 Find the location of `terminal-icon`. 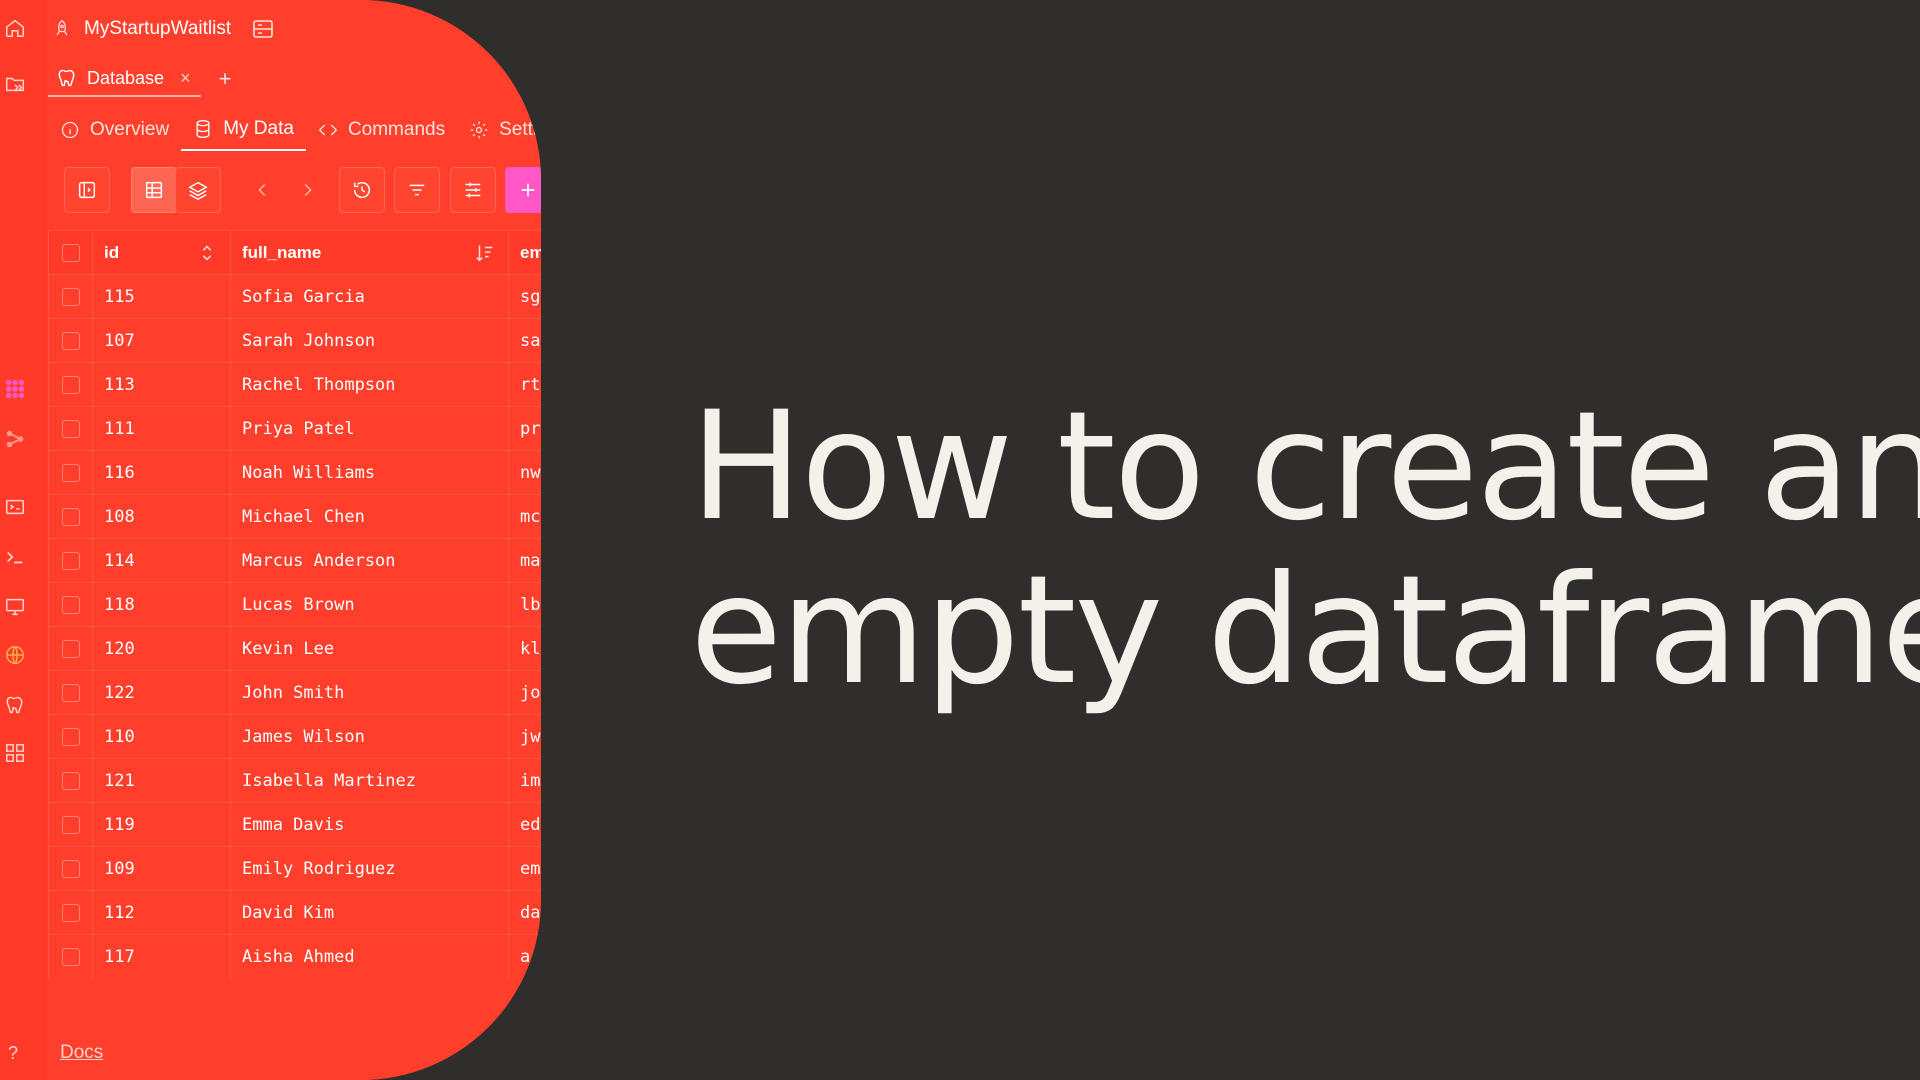

terminal-icon is located at coordinates (15, 557).